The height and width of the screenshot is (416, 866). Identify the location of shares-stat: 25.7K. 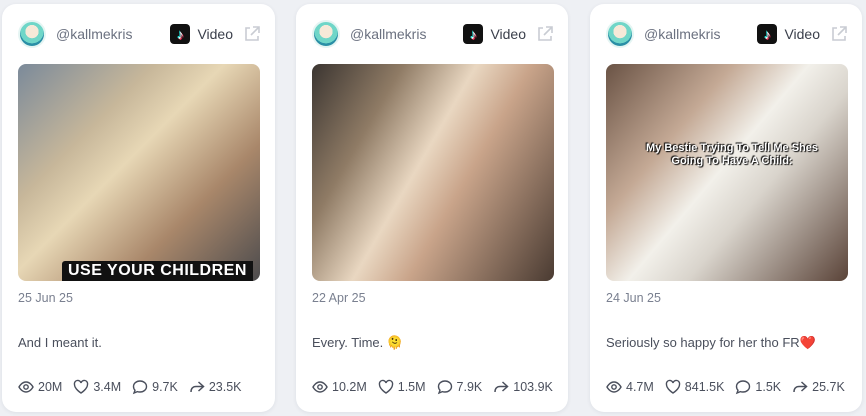
(818, 387).